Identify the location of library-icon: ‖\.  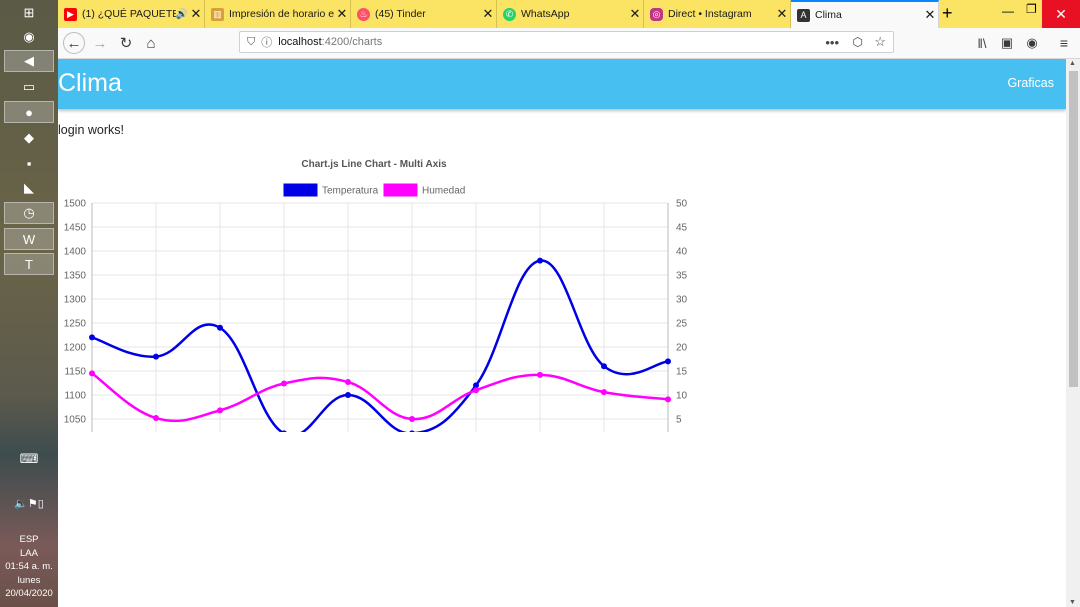
(982, 43).